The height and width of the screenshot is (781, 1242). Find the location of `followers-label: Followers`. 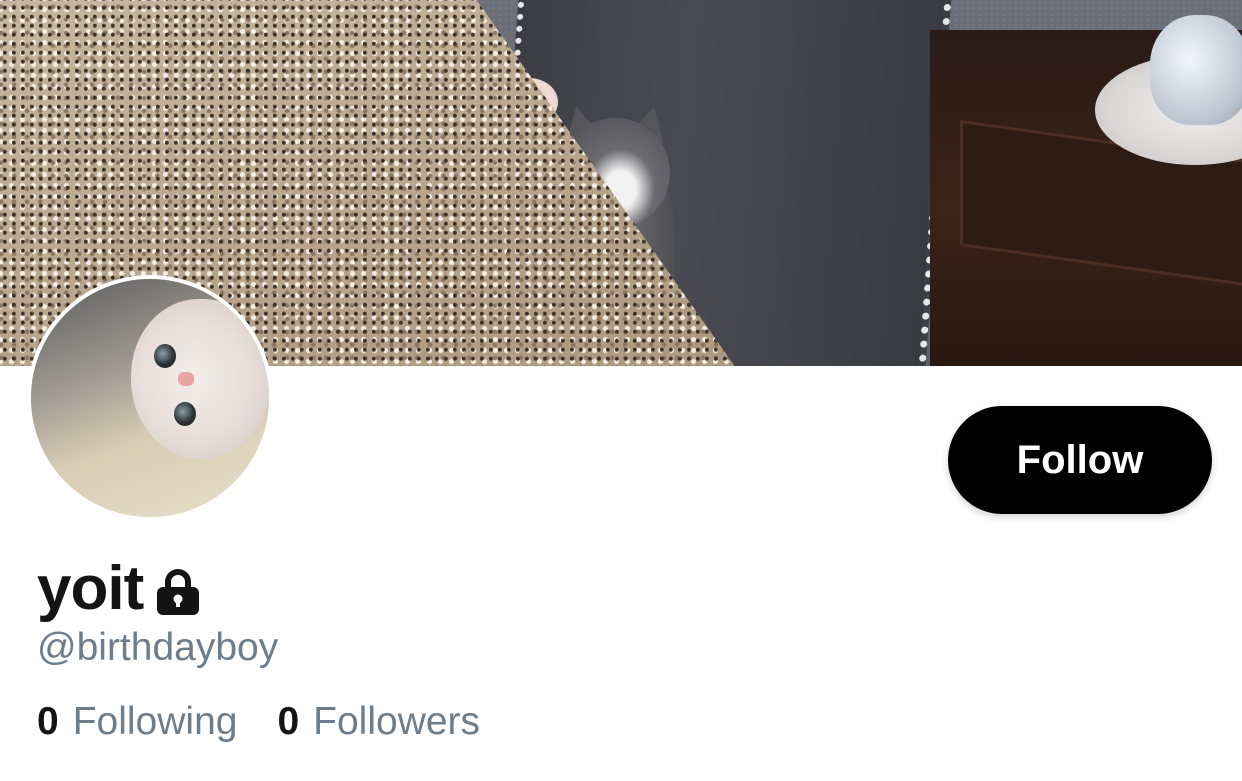

followers-label: Followers is located at coordinates (397, 721).